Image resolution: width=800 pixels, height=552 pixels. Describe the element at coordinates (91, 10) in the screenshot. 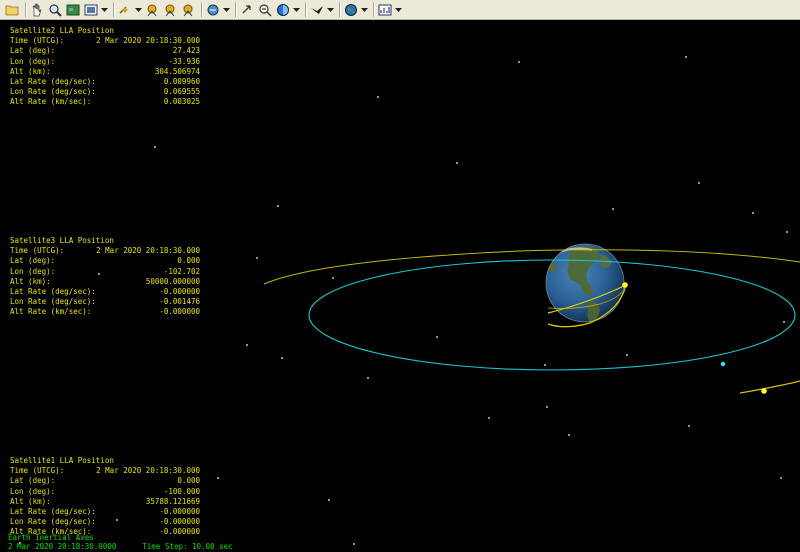

I see `image-view-icon` at that location.